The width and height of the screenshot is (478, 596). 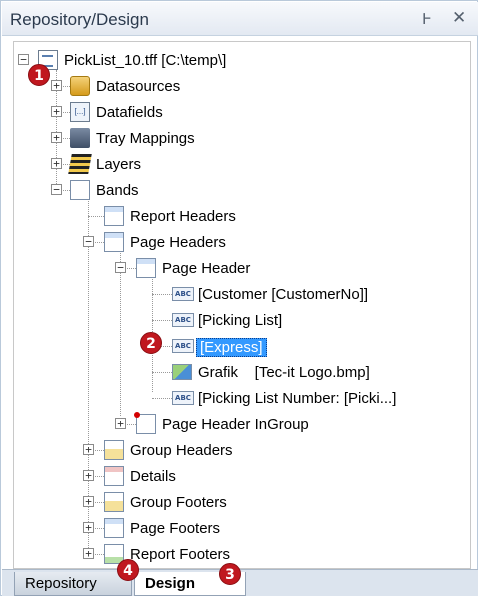 I want to click on tree-node-label: Grafik [Tec-it Logo.bmp], so click(x=284, y=372).